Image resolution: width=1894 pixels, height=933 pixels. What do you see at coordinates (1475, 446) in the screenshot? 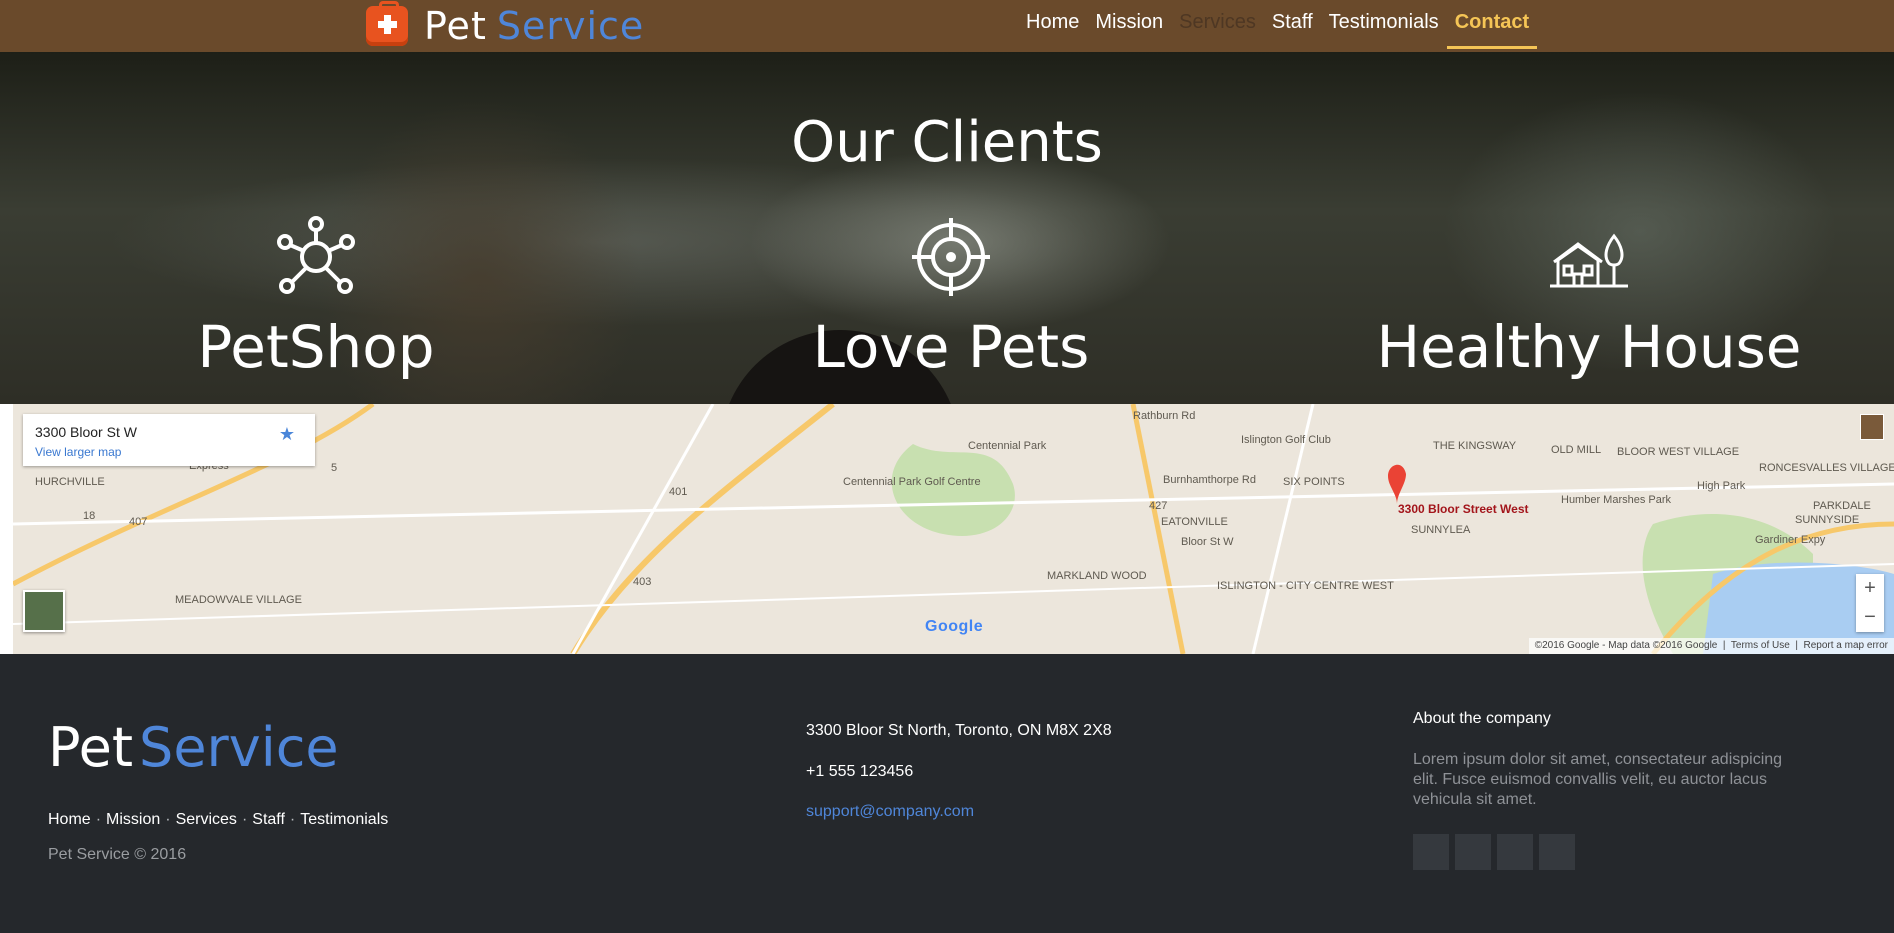
I see `map-place: THE KINGSWAY` at bounding box center [1475, 446].